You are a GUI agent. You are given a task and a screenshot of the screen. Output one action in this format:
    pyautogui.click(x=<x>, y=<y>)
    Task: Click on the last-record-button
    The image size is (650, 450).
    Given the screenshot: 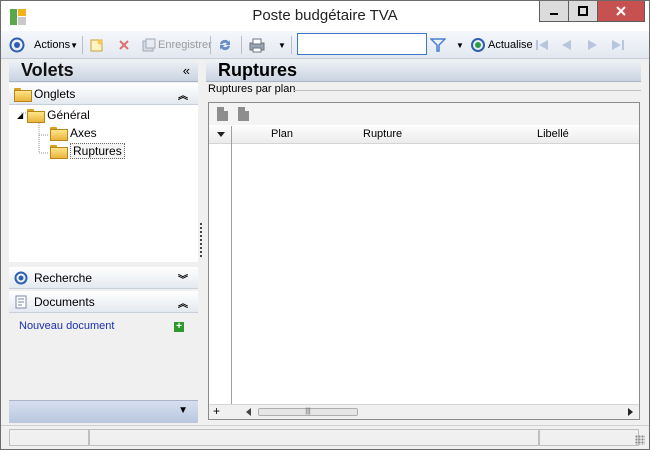 What is the action you would take?
    pyautogui.click(x=618, y=45)
    